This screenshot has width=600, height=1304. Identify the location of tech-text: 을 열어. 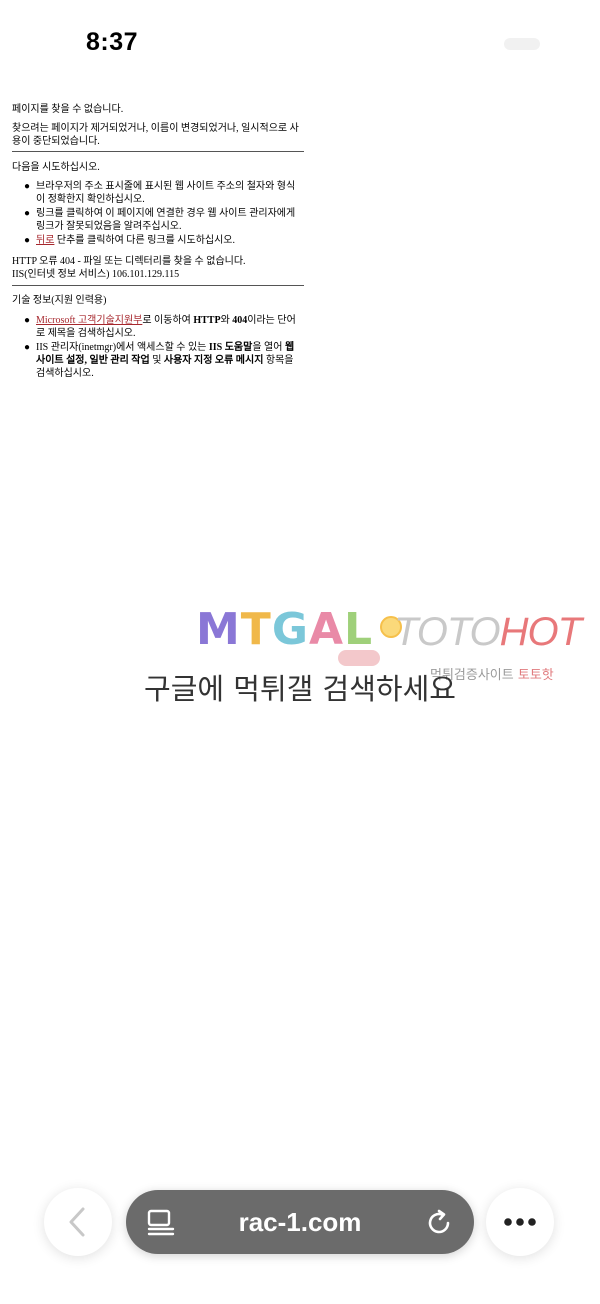
(268, 347).